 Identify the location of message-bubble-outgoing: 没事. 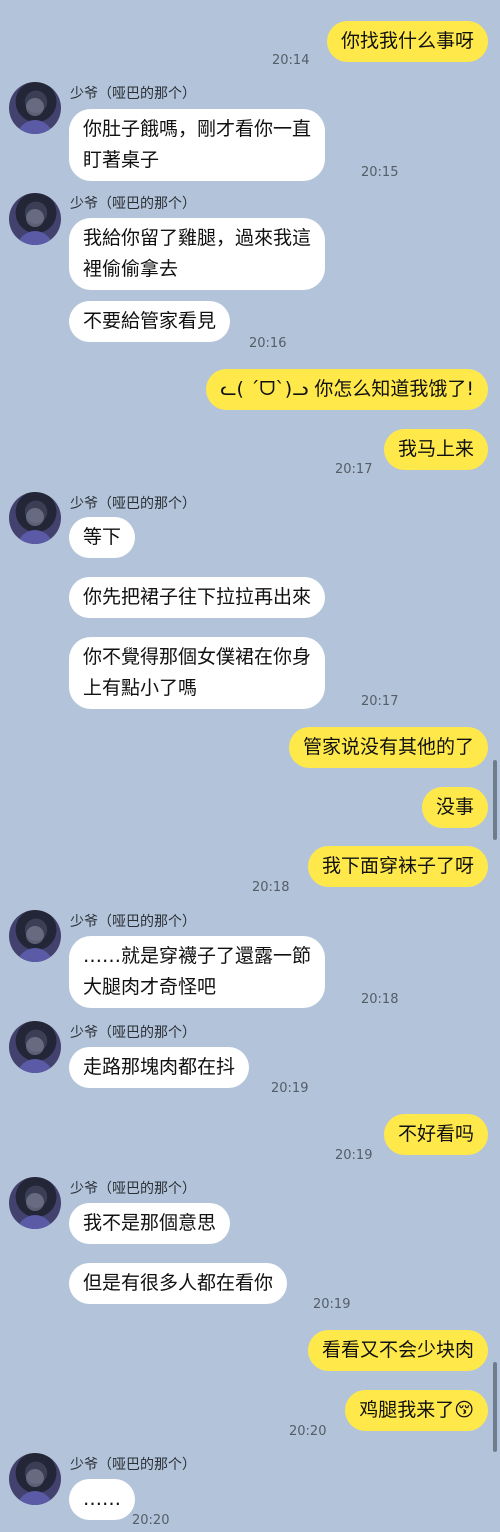
(454, 807).